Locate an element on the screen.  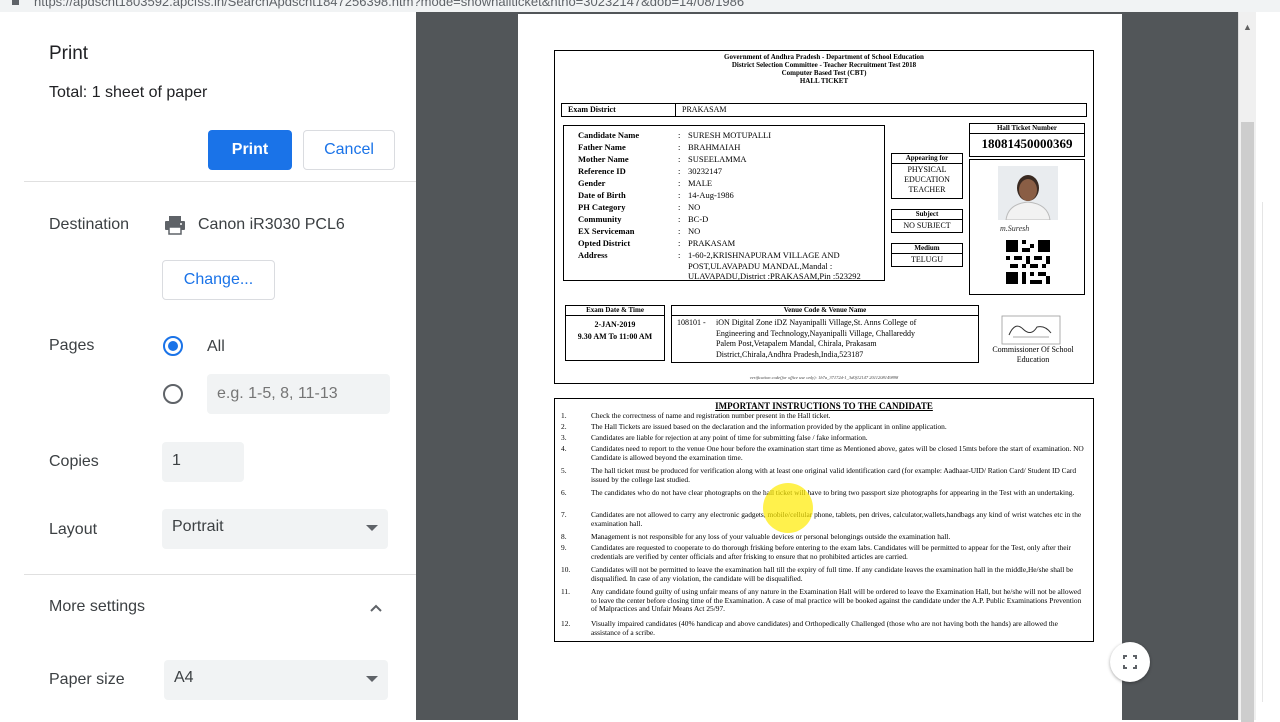
chevron-up-icon is located at coordinates (376, 608).